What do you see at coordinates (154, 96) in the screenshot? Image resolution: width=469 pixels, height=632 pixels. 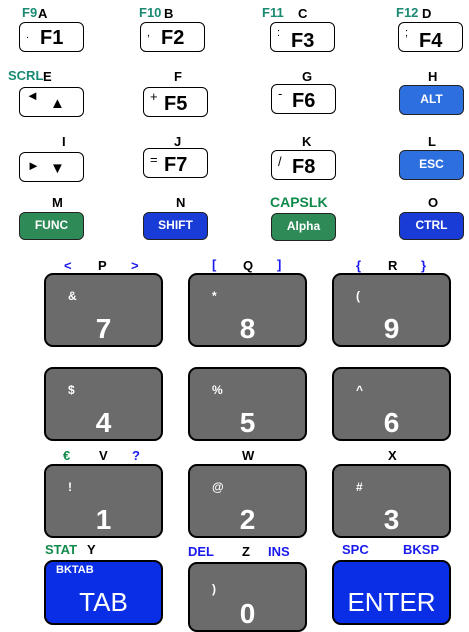 I see `f5-secondary: +` at bounding box center [154, 96].